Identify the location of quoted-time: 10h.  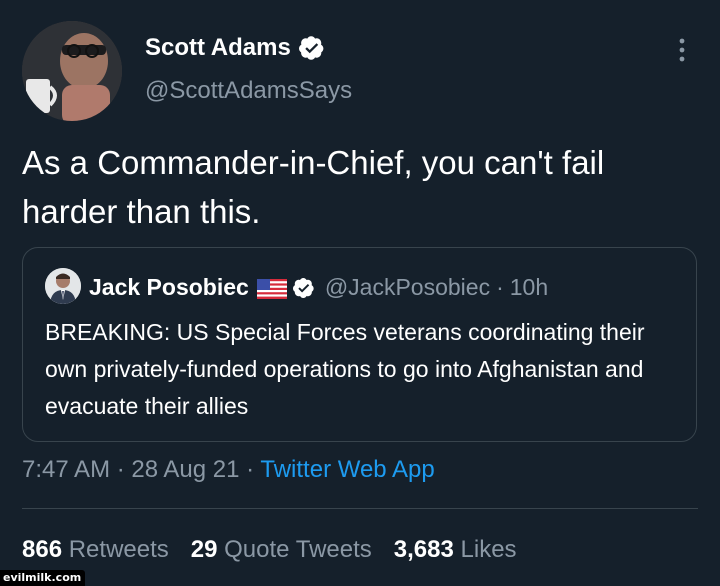
(529, 287).